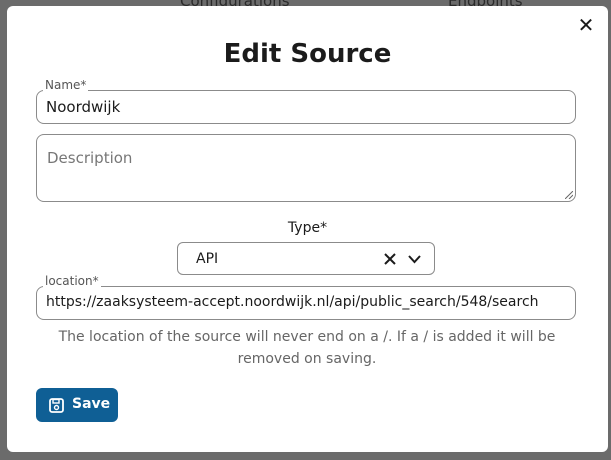 The height and width of the screenshot is (460, 611). Describe the element at coordinates (586, 25) in the screenshot. I see `close-icon: ✕` at that location.